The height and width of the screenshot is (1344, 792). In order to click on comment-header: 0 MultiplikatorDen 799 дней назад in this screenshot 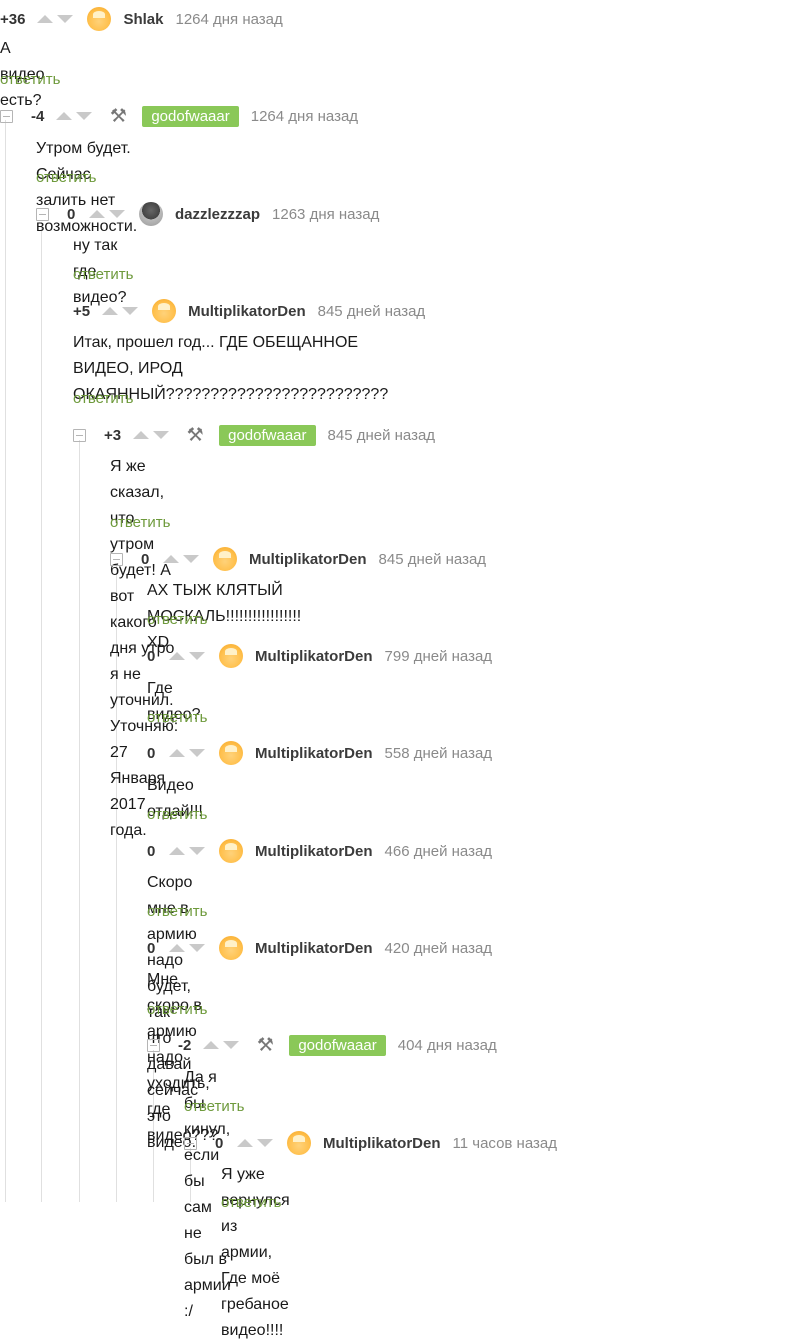, I will do `click(319, 656)`.